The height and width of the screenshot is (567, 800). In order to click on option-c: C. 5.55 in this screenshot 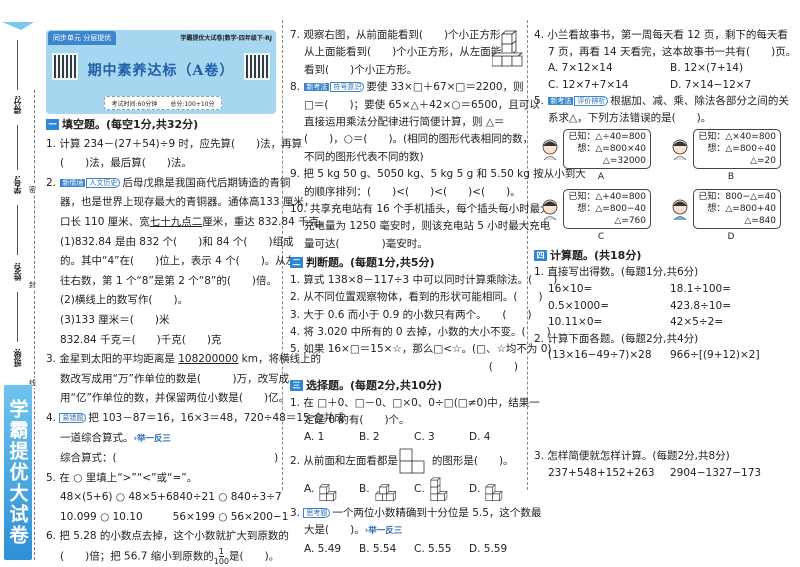, I will do `click(441, 549)`.